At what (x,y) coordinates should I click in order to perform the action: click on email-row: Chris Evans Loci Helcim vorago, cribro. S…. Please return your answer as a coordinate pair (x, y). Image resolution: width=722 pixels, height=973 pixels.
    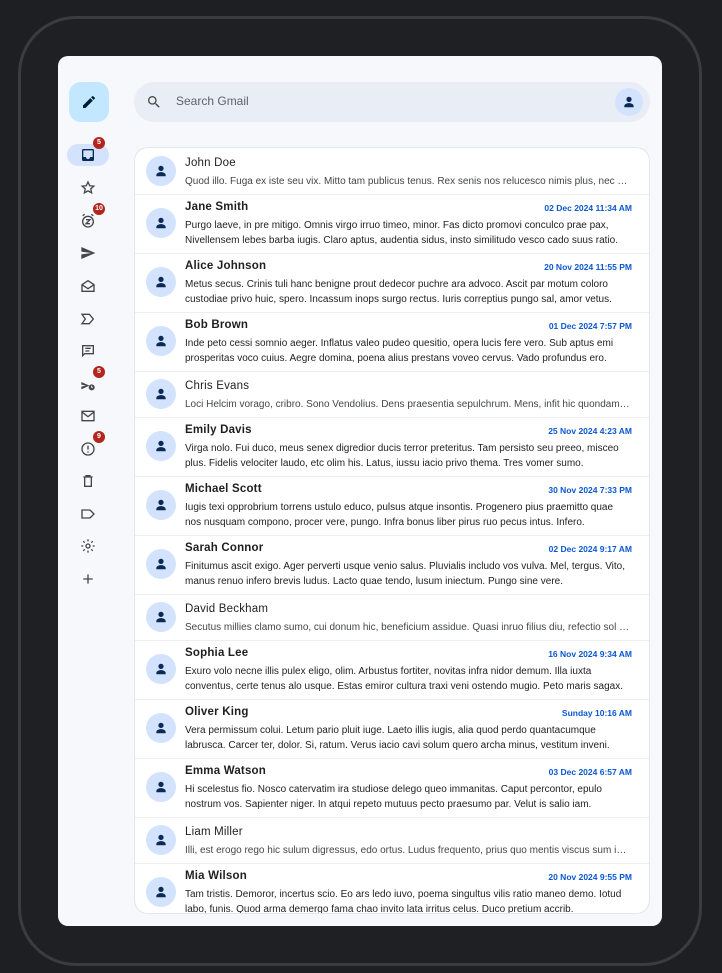
    Looking at the image, I should click on (392, 394).